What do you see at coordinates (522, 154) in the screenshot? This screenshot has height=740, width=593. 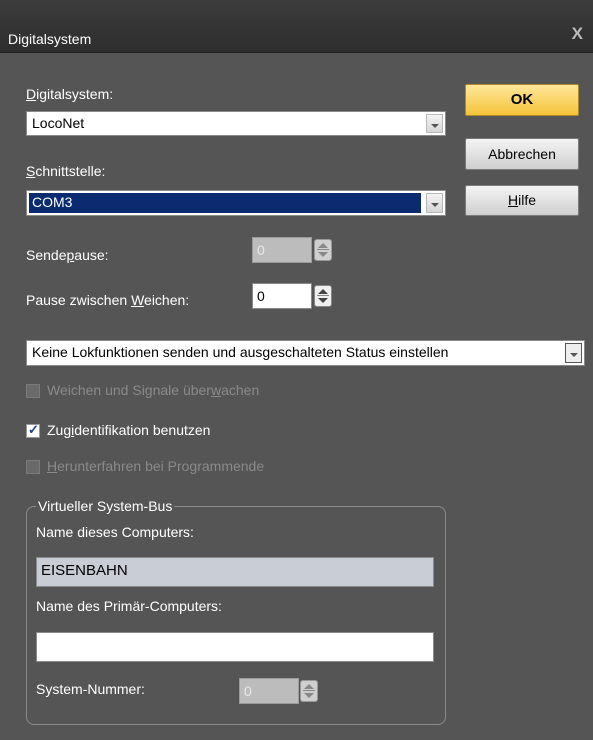 I see `cancel-button: Abbrechen` at bounding box center [522, 154].